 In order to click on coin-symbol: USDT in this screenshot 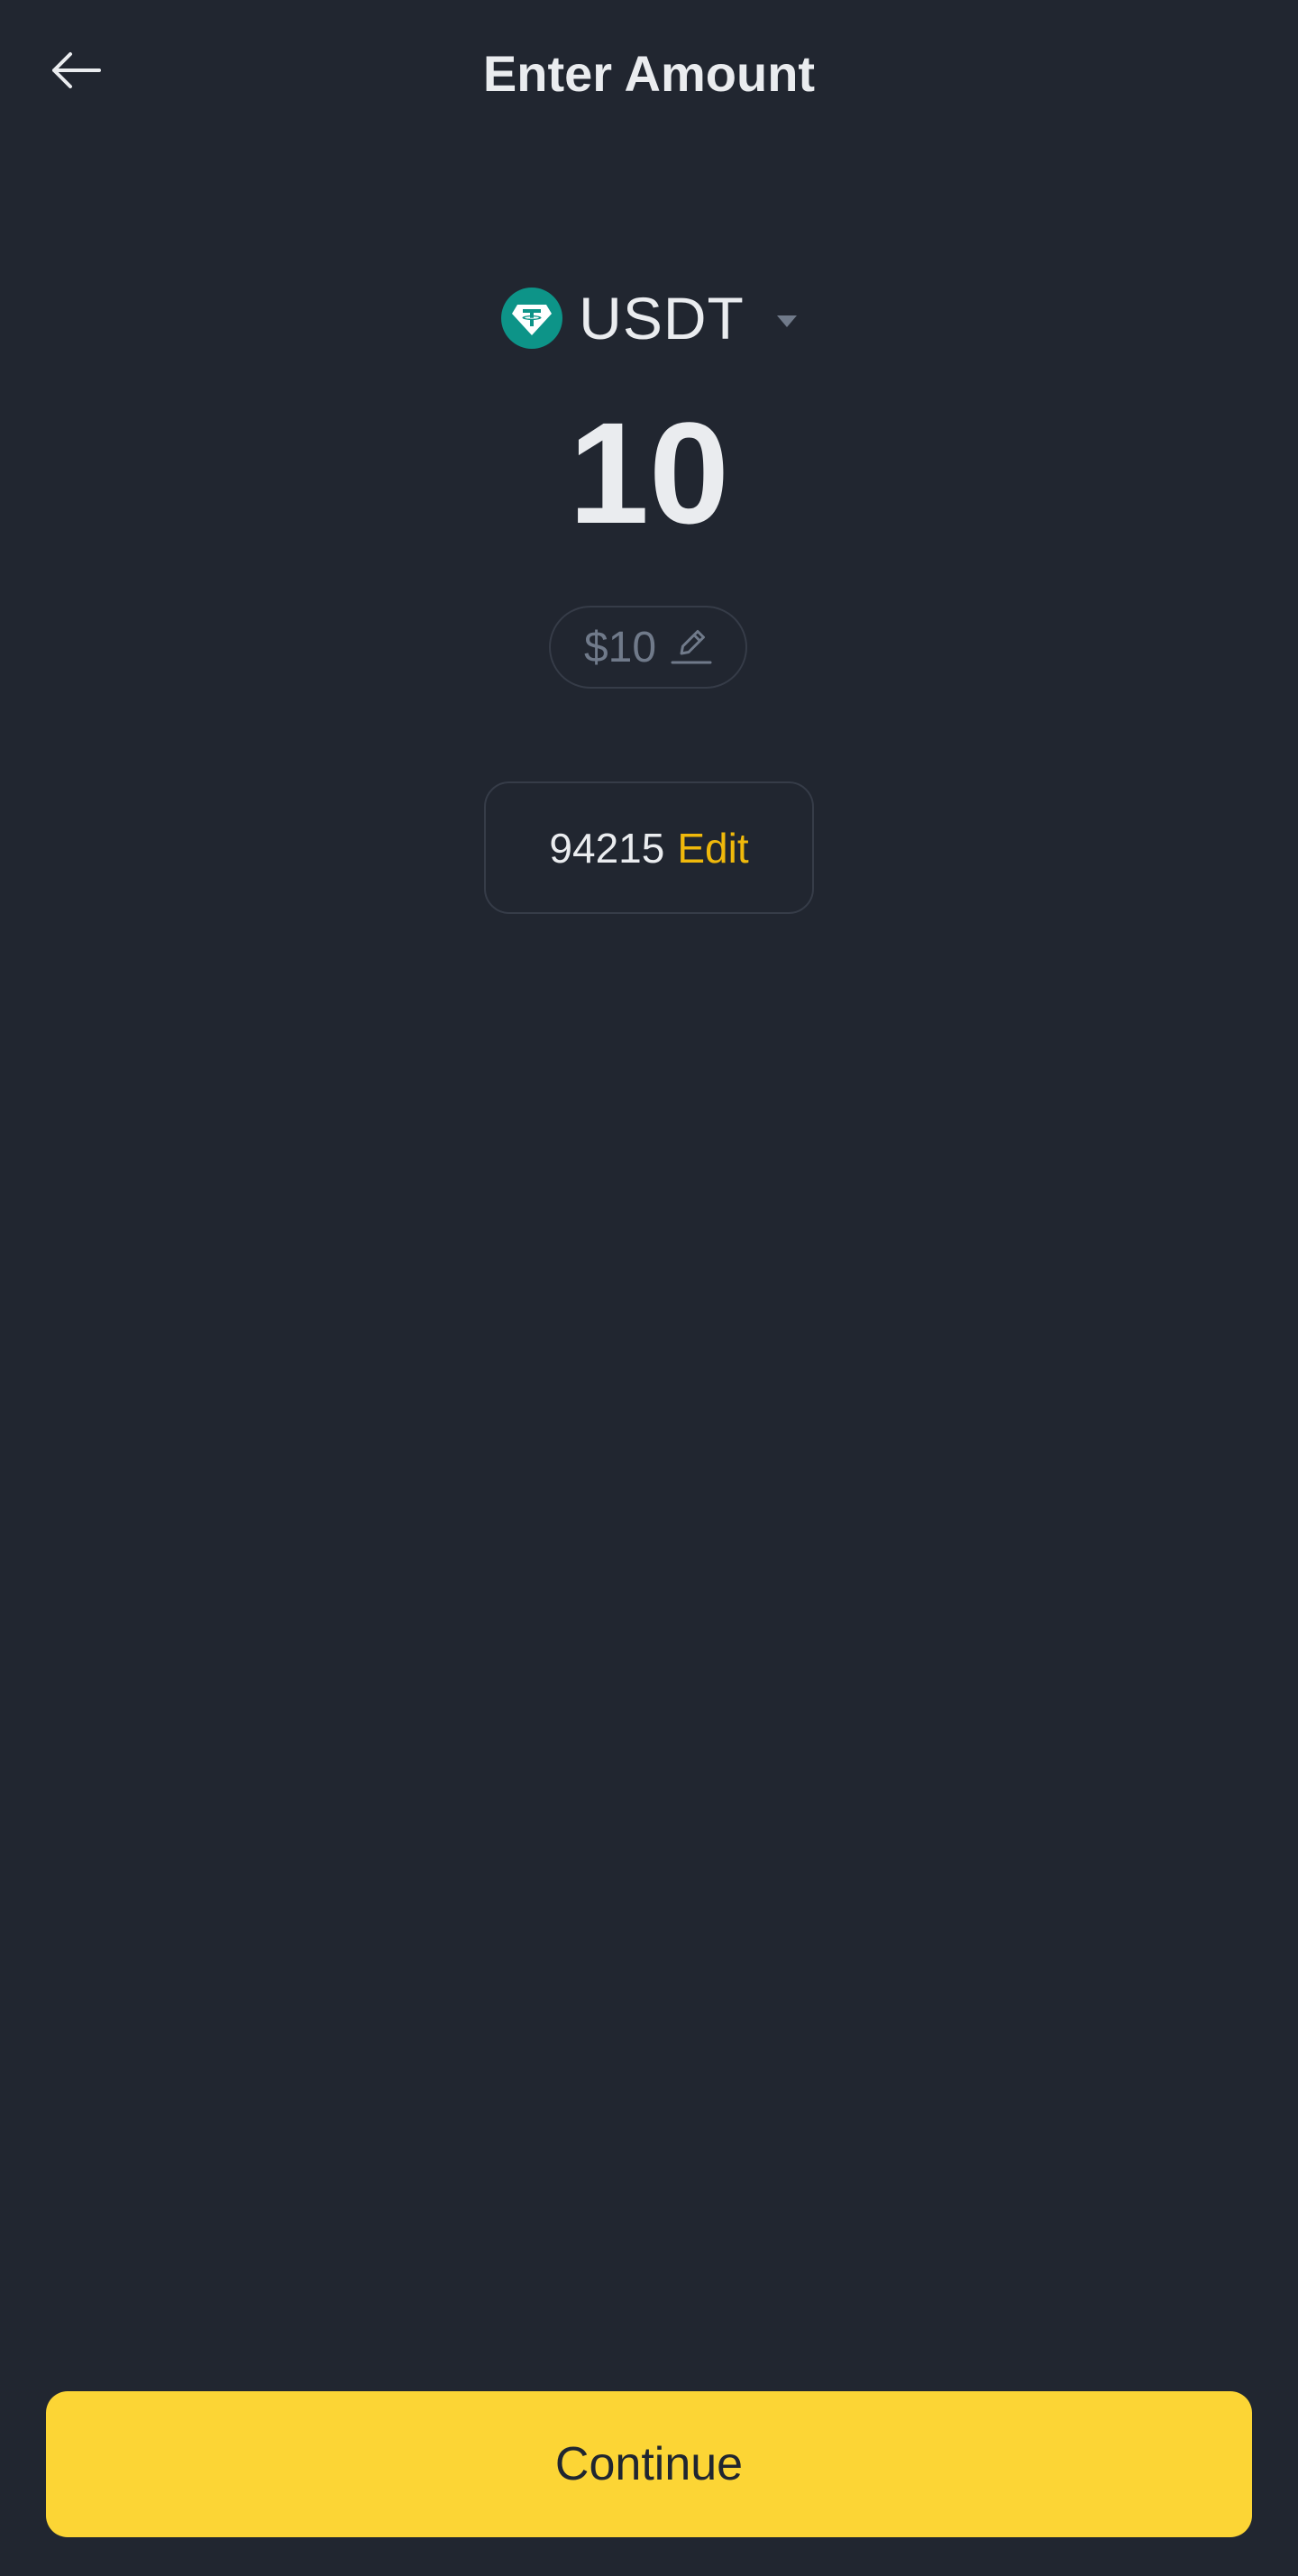, I will do `click(662, 318)`.